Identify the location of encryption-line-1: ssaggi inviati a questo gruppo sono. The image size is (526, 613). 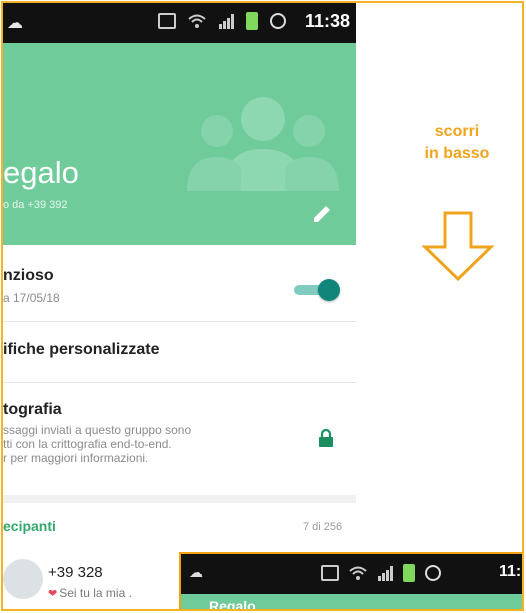
(97, 430).